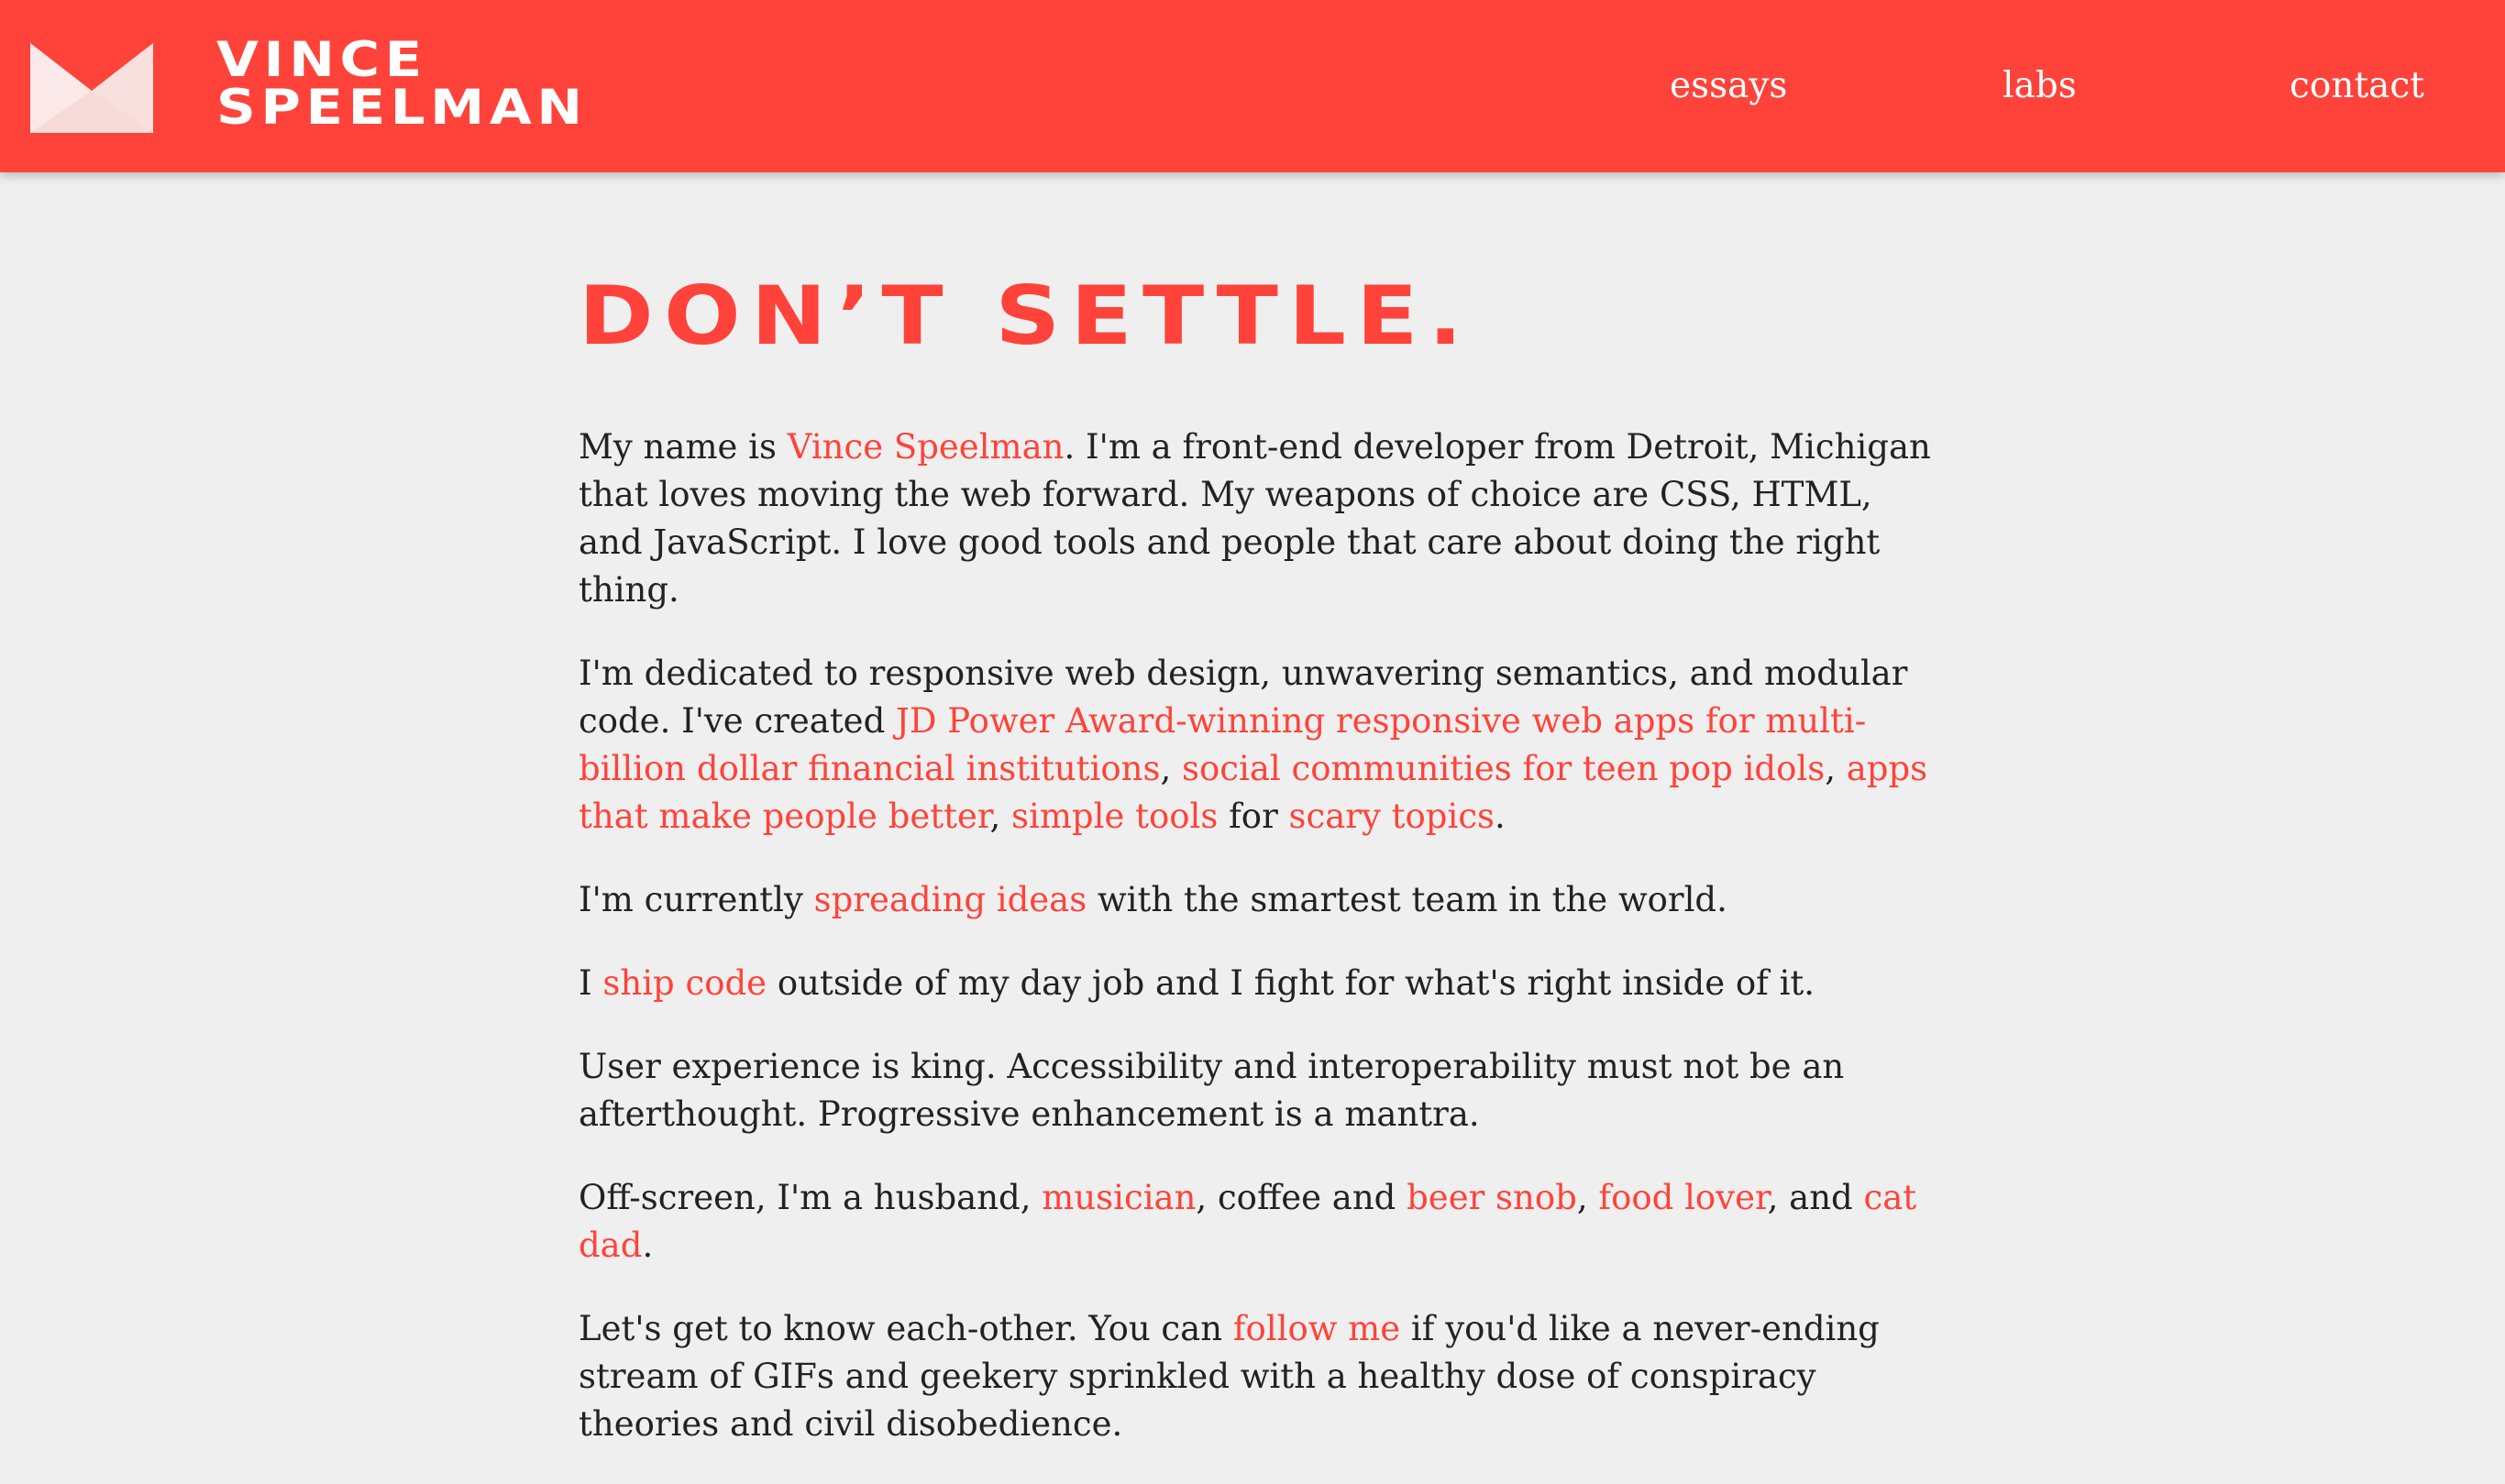  Describe the element at coordinates (926, 447) in the screenshot. I see `name-link: Vince Speelman` at that location.